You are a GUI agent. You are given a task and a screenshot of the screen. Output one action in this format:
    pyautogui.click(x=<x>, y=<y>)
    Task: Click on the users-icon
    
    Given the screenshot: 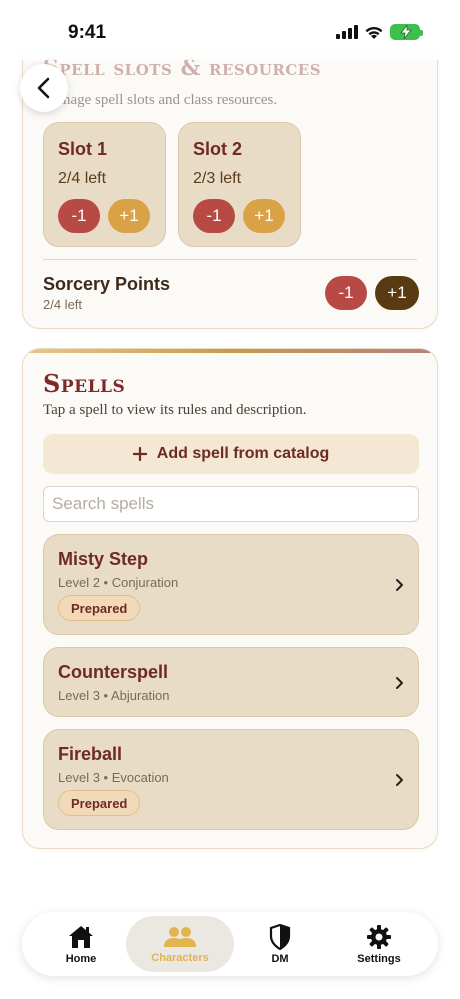 What is the action you would take?
    pyautogui.click(x=180, y=936)
    